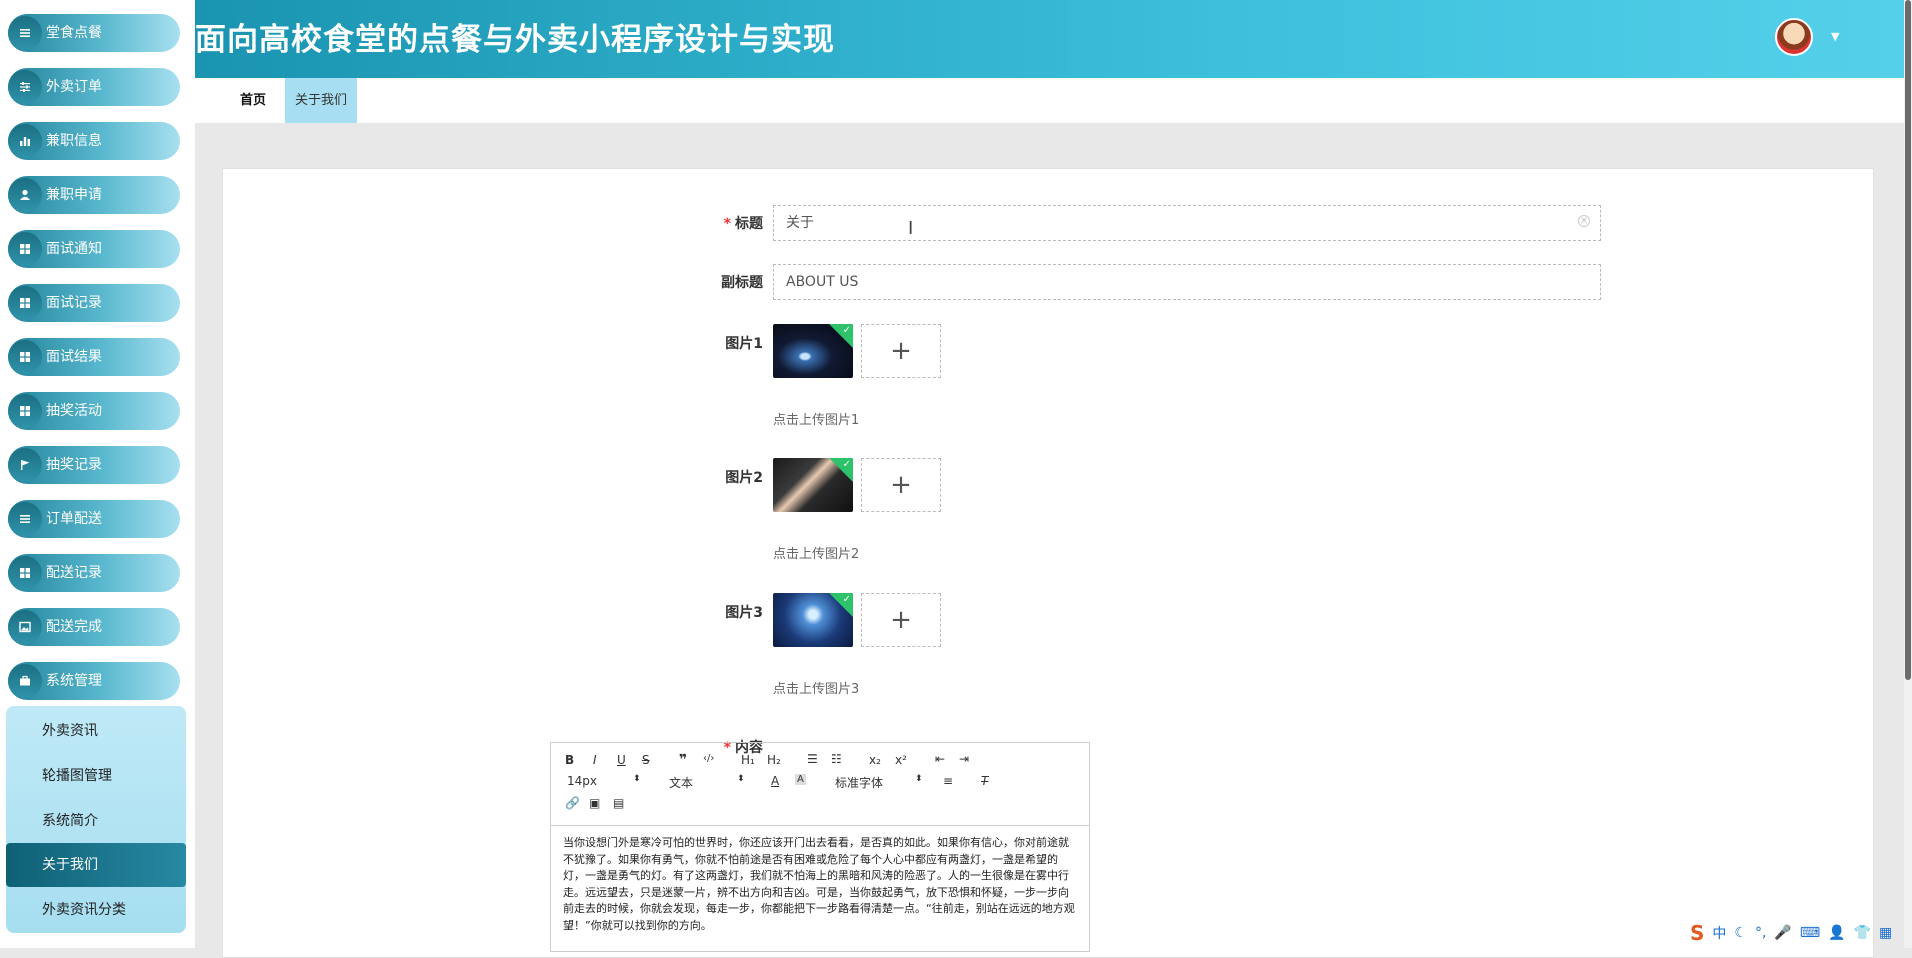 The height and width of the screenshot is (958, 1912). I want to click on italic-button: I, so click(595, 760).